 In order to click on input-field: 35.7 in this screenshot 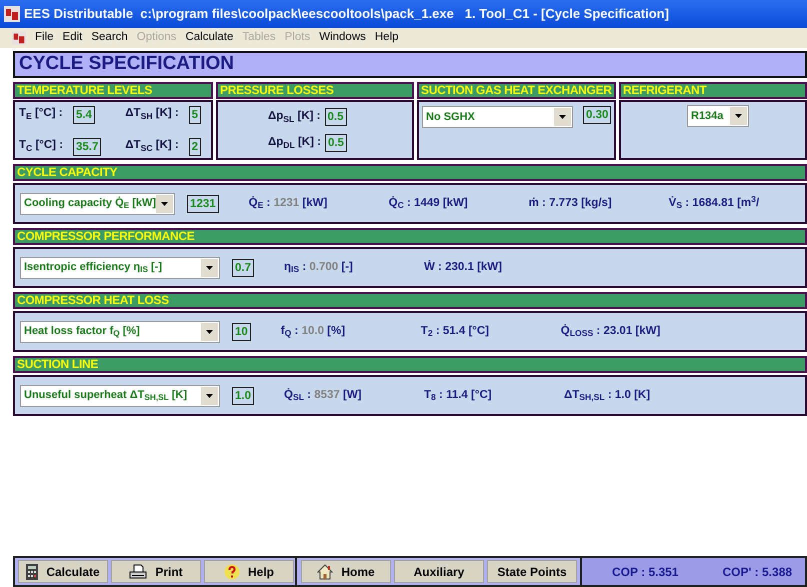, I will do `click(87, 147)`.